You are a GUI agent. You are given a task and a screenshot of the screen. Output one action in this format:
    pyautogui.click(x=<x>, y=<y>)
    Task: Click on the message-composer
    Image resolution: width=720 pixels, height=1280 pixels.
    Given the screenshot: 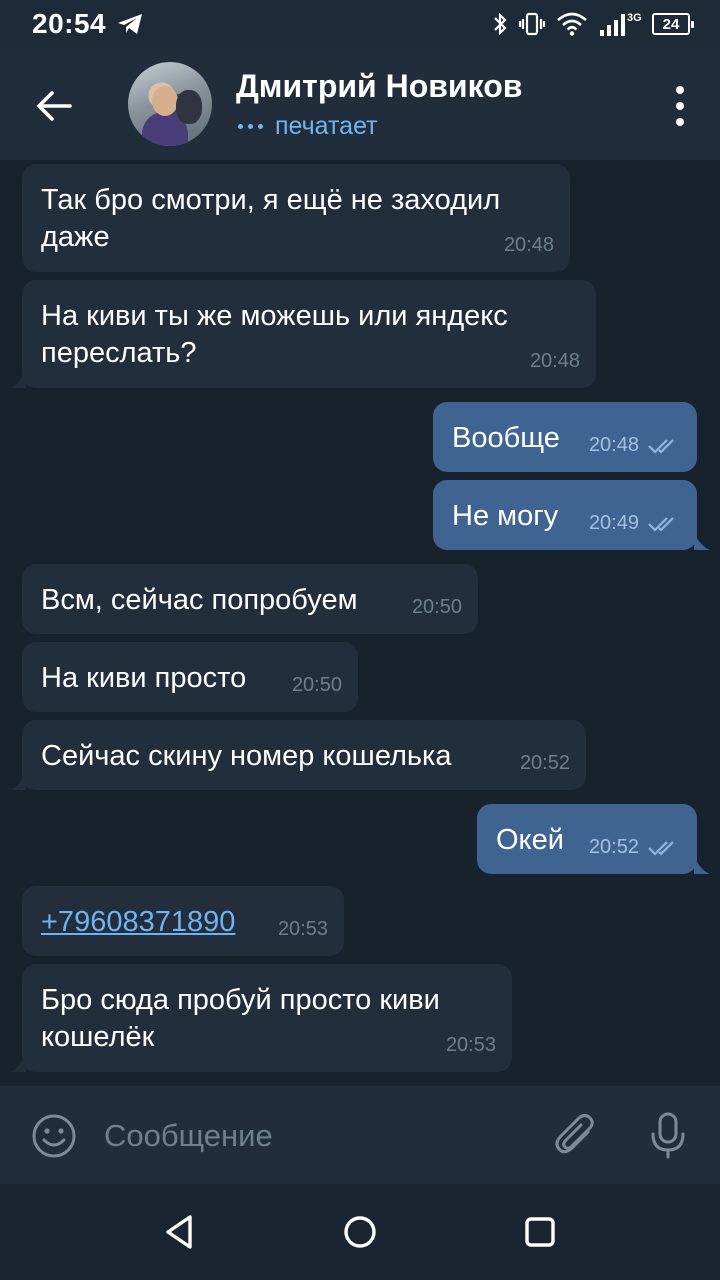 What is the action you would take?
    pyautogui.click(x=360, y=1135)
    